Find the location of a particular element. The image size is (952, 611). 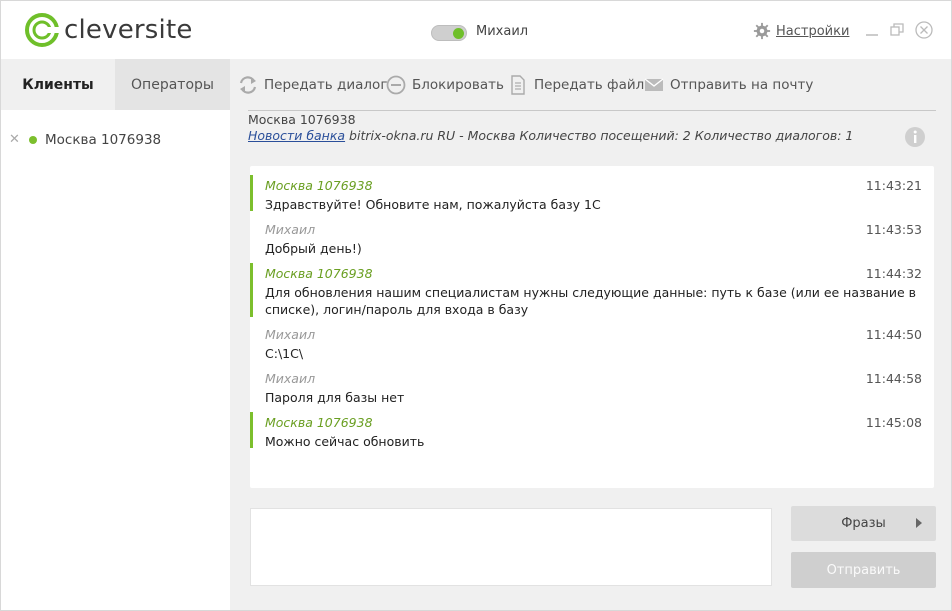

transfer-dialog-button: Передать диалог is located at coordinates (312, 85).